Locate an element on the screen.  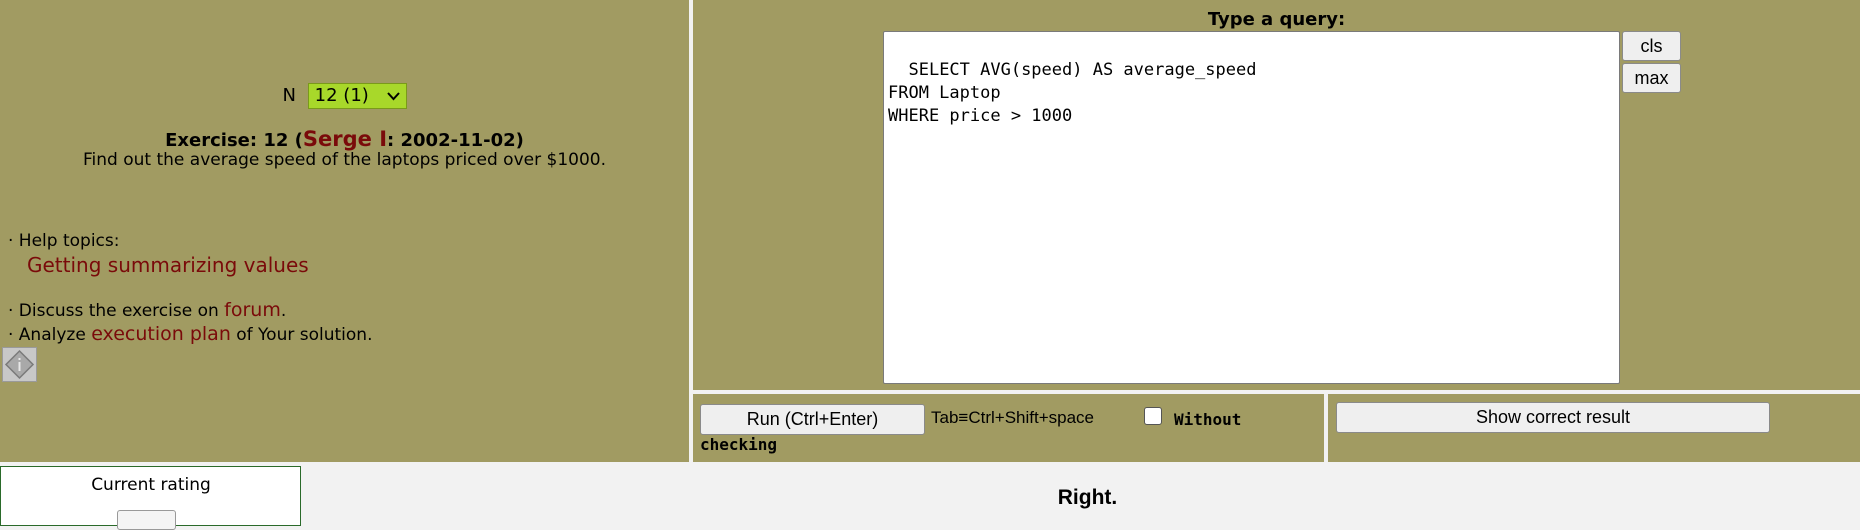
exercise-number-row: N 12 (1) is located at coordinates (344, 96).